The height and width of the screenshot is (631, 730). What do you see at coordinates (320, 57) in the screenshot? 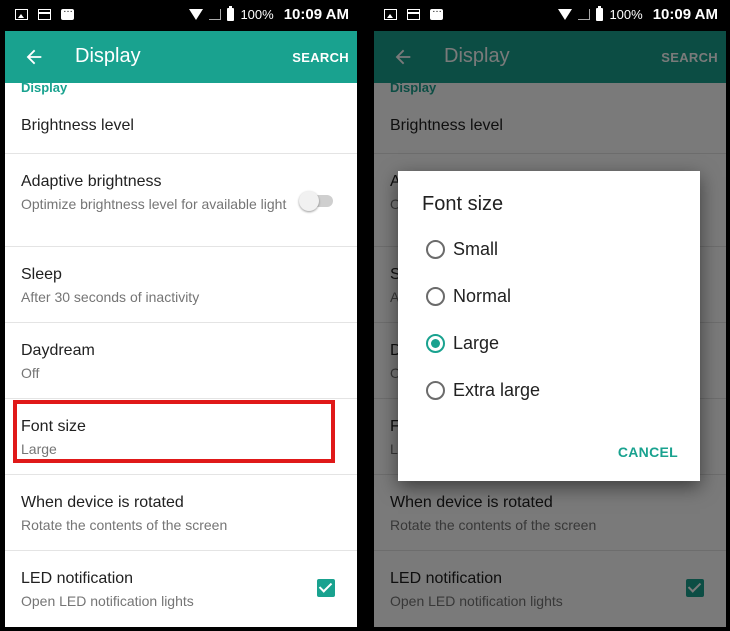
I see `search-button: SEARCH` at bounding box center [320, 57].